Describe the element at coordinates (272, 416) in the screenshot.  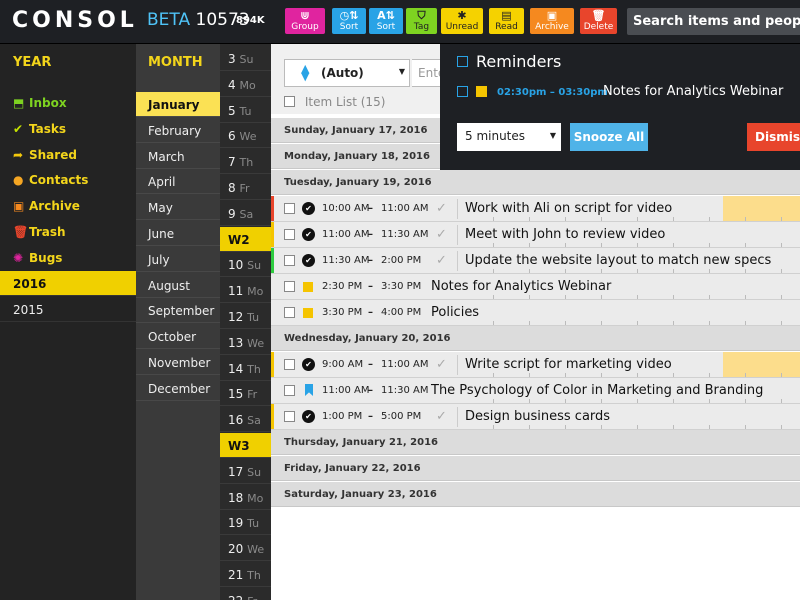
I see `priority-bar` at that location.